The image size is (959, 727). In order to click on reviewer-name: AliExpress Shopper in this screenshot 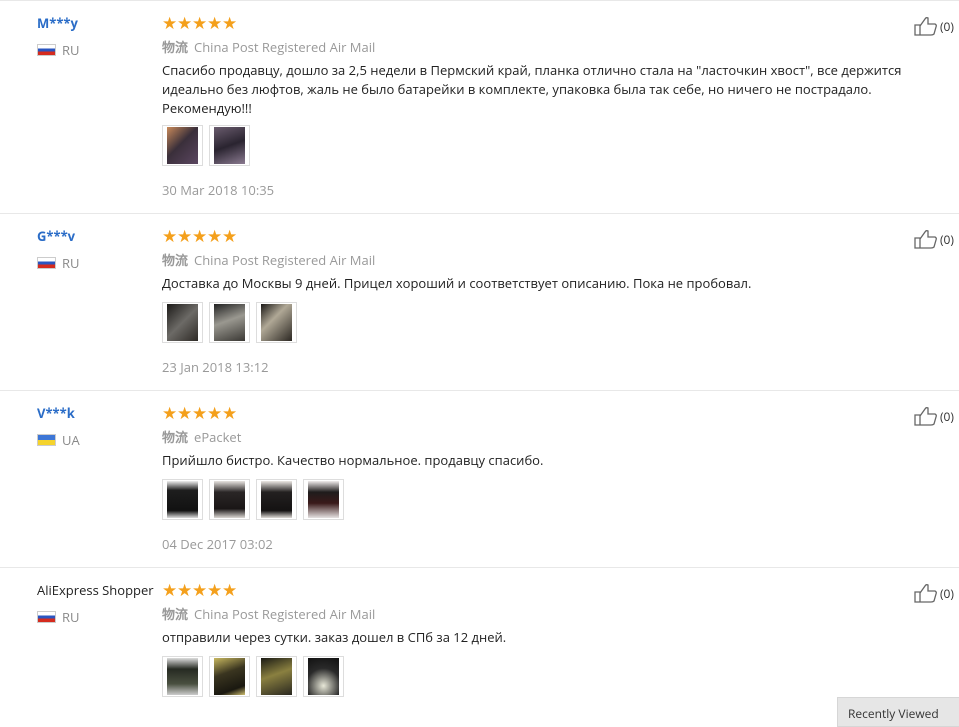, I will do `click(95, 590)`.